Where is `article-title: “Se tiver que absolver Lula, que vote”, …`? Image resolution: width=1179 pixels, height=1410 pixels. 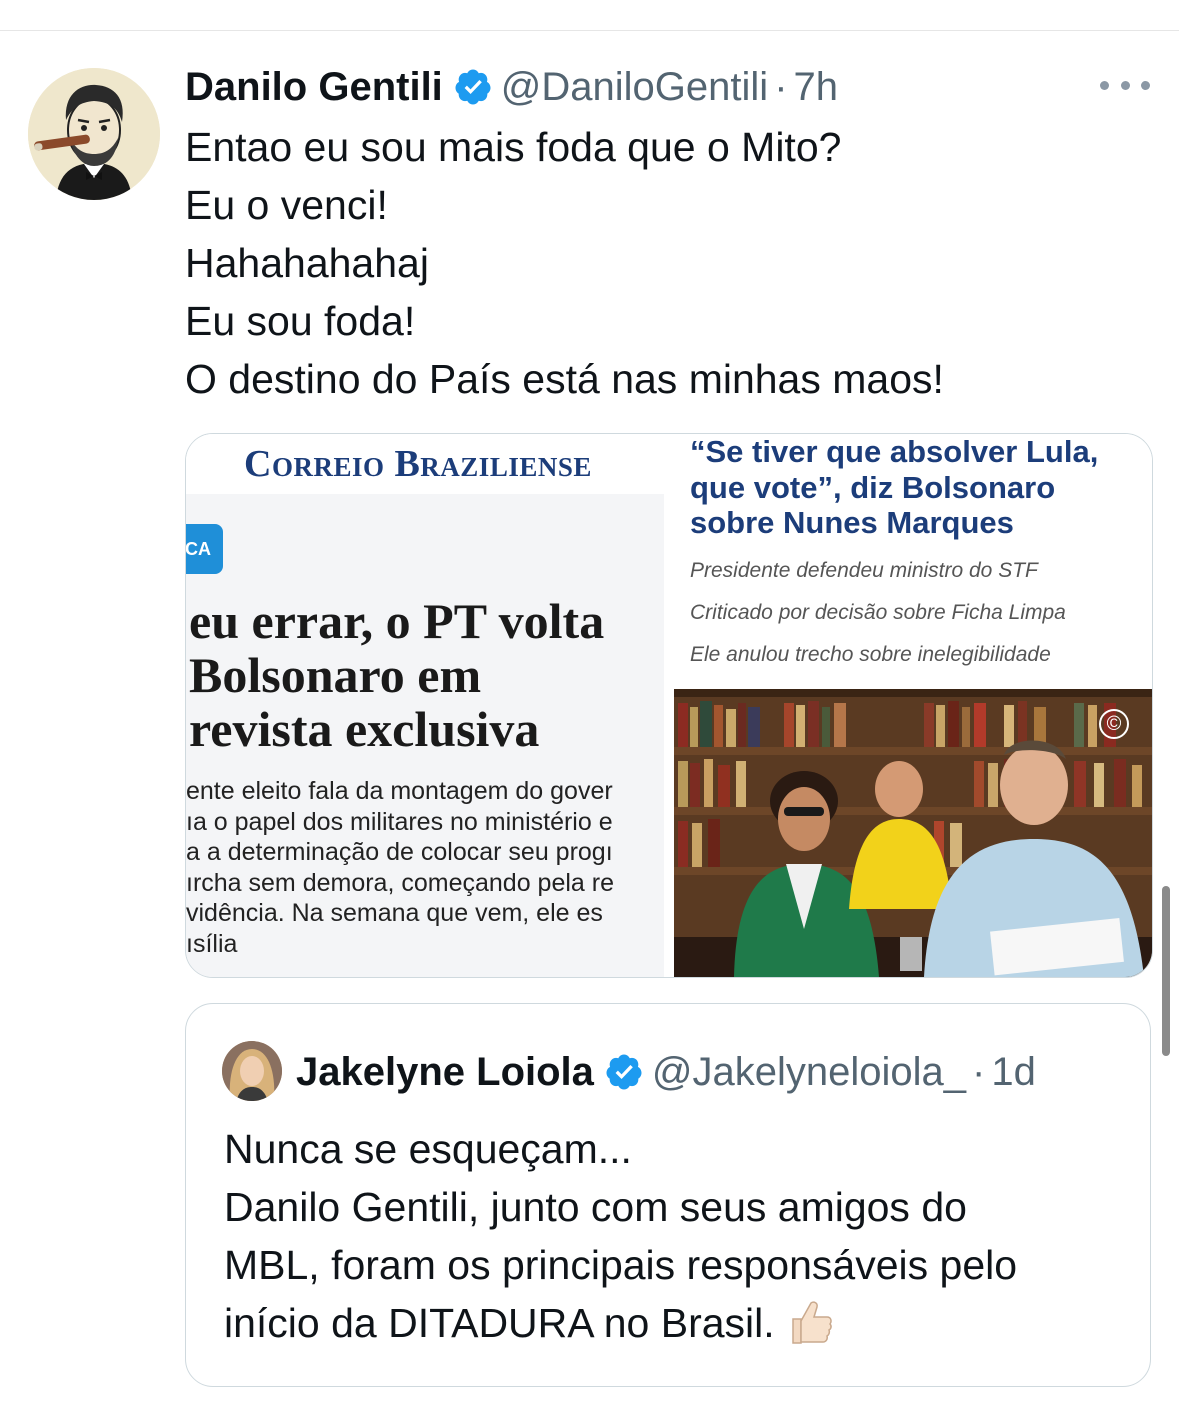
article-title: “Se tiver que absolver Lula, que vote”, … is located at coordinates (894, 487).